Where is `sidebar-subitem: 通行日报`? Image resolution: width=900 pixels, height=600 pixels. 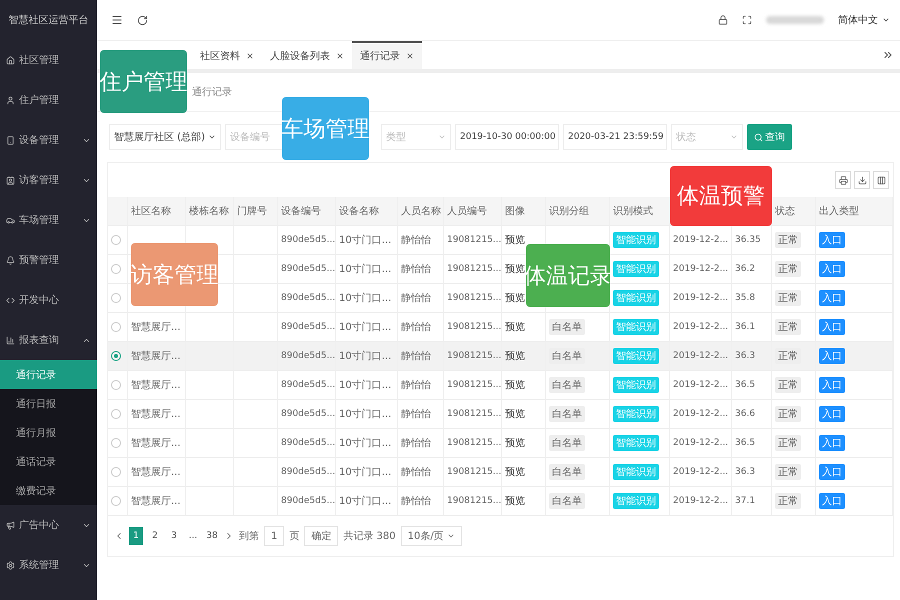
sidebar-subitem: 通行日报 is located at coordinates (48, 403).